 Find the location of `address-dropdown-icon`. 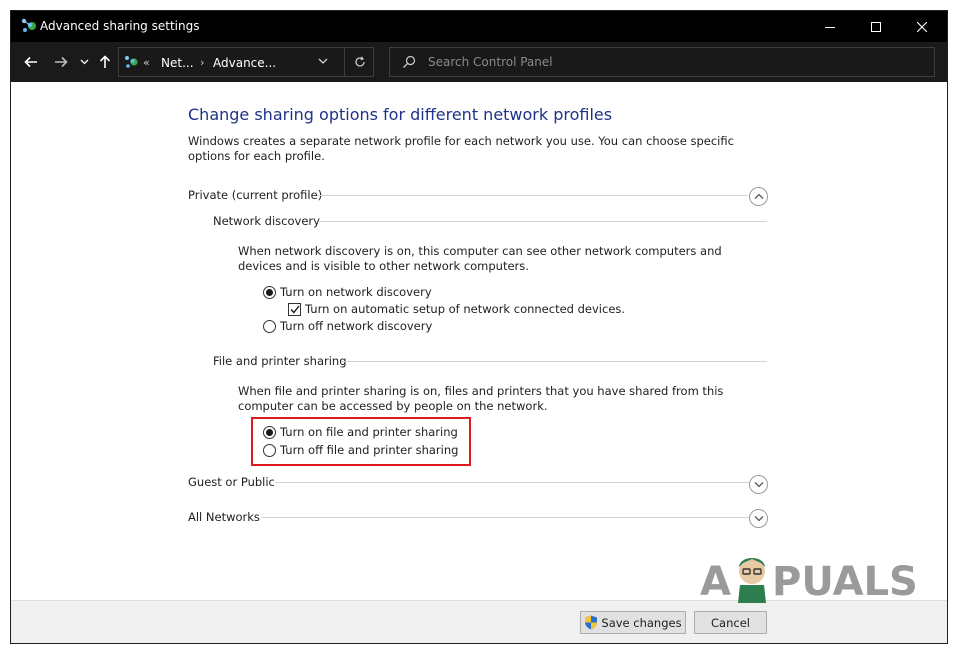

address-dropdown-icon is located at coordinates (323, 61).